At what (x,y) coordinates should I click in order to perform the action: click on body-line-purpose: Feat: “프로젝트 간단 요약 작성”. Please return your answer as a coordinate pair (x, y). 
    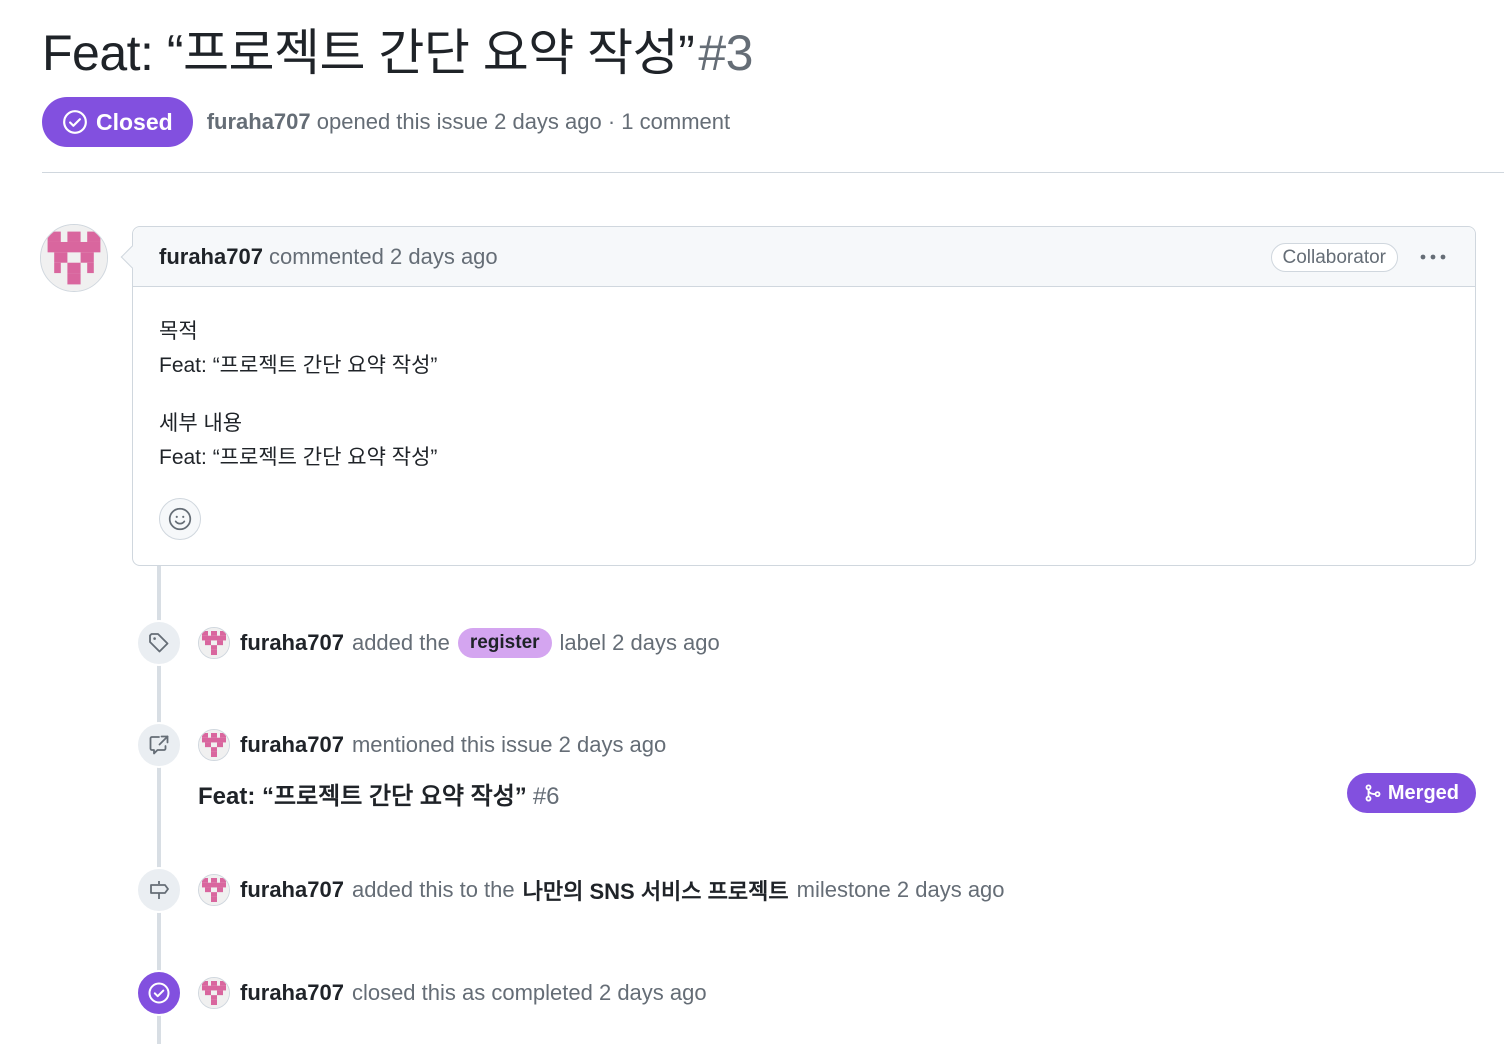
    Looking at the image, I should click on (298, 365).